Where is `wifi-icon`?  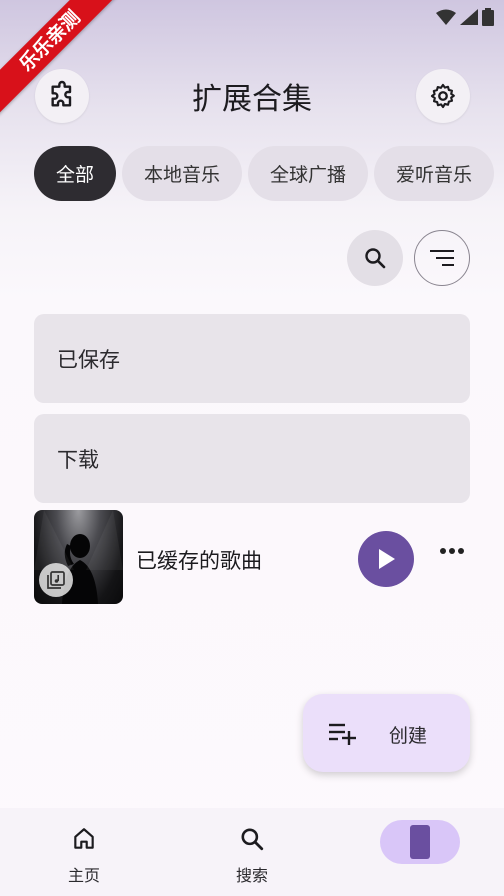 wifi-icon is located at coordinates (446, 17).